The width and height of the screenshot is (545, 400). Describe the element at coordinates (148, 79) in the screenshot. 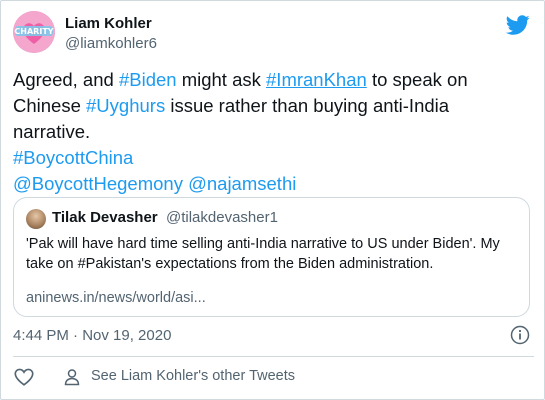

I see `hashtag-biden: #Biden` at that location.